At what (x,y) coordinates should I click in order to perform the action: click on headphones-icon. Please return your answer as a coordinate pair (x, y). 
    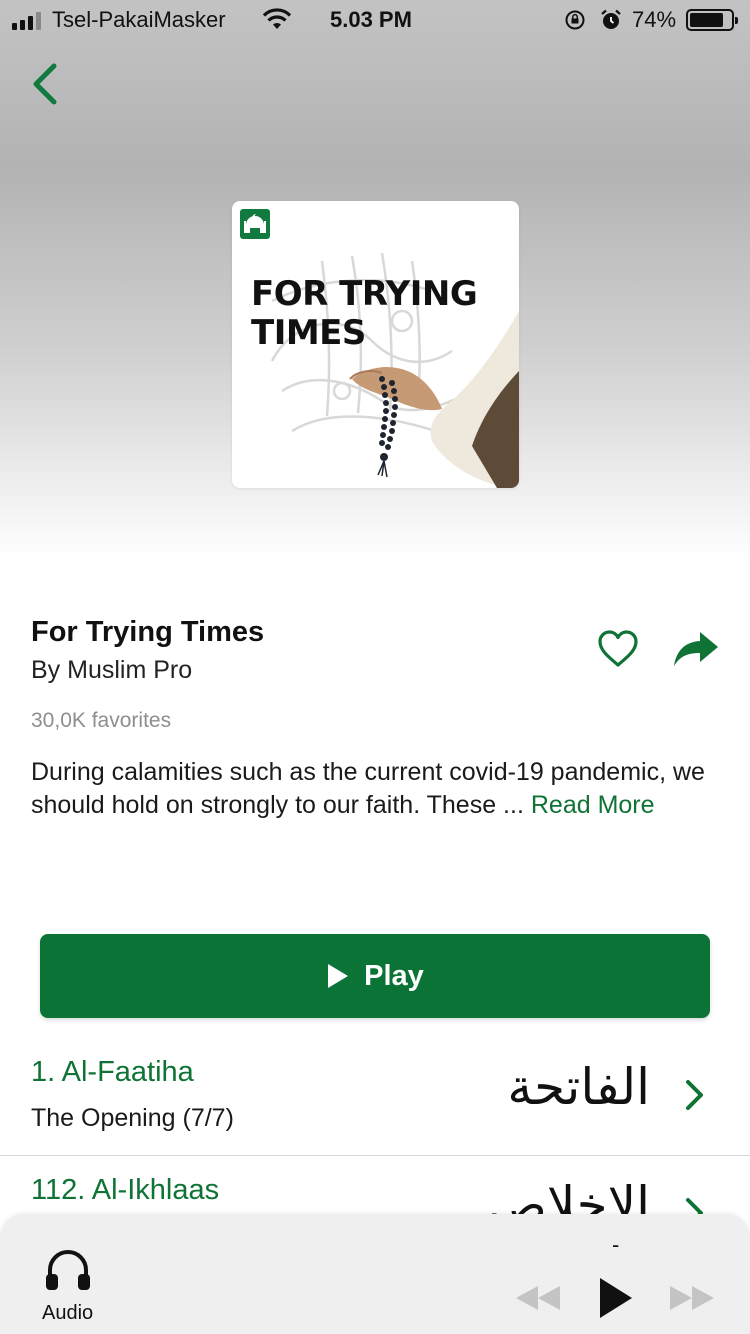
    Looking at the image, I should click on (68, 1270).